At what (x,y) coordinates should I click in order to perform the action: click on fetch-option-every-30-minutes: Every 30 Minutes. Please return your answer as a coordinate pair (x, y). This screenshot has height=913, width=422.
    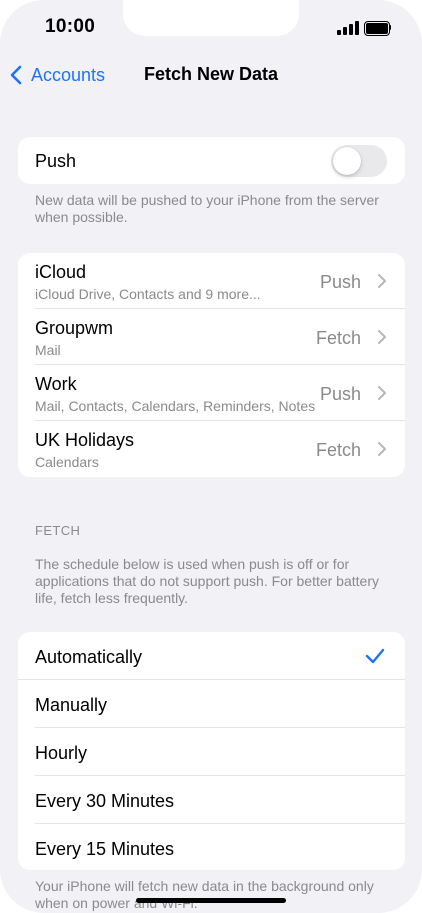
    Looking at the image, I should click on (211, 800).